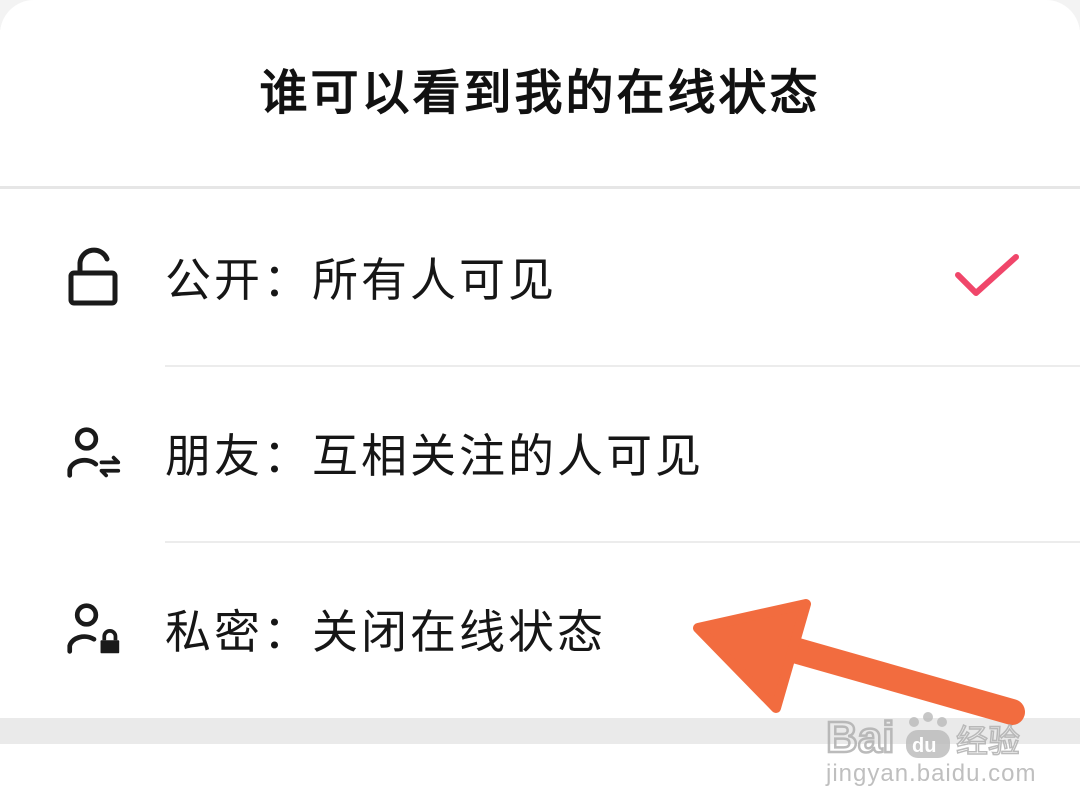  I want to click on watermark-url: jingyan.baidu.com, so click(931, 773).